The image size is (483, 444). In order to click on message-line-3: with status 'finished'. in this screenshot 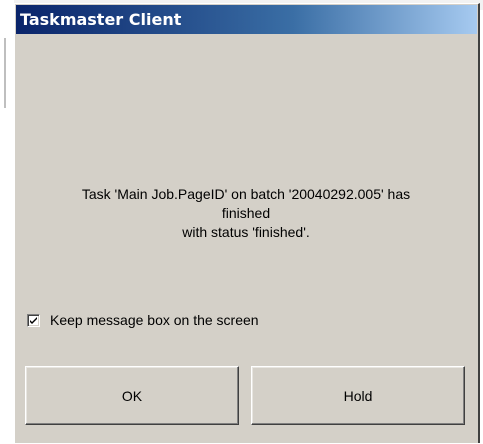, I will do `click(246, 232)`.